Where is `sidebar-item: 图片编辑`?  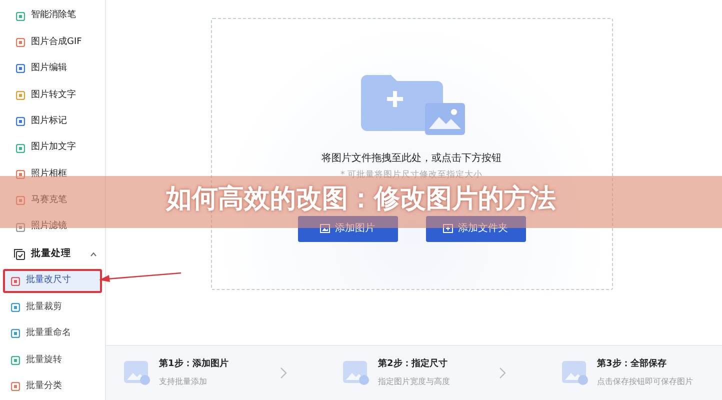
sidebar-item: 图片编辑 is located at coordinates (52, 69).